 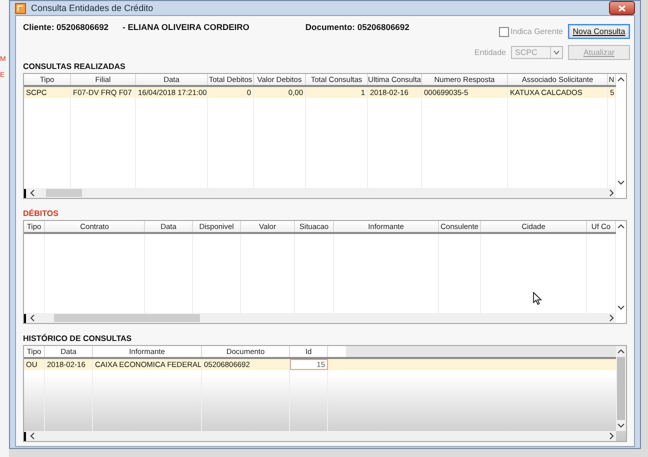 What do you see at coordinates (66, 28) in the screenshot?
I see `client-label: Cliente: 05206806692` at bounding box center [66, 28].